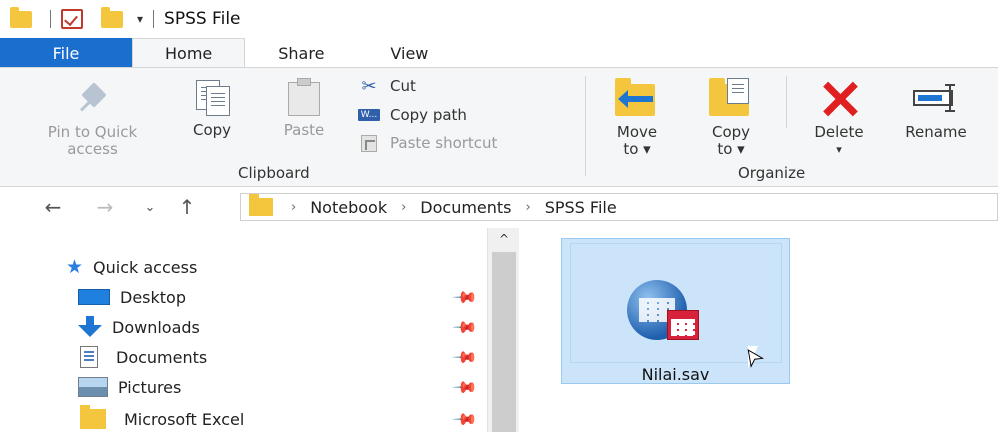  I want to click on breadcrumb-spss-file: SPSS File, so click(581, 207).